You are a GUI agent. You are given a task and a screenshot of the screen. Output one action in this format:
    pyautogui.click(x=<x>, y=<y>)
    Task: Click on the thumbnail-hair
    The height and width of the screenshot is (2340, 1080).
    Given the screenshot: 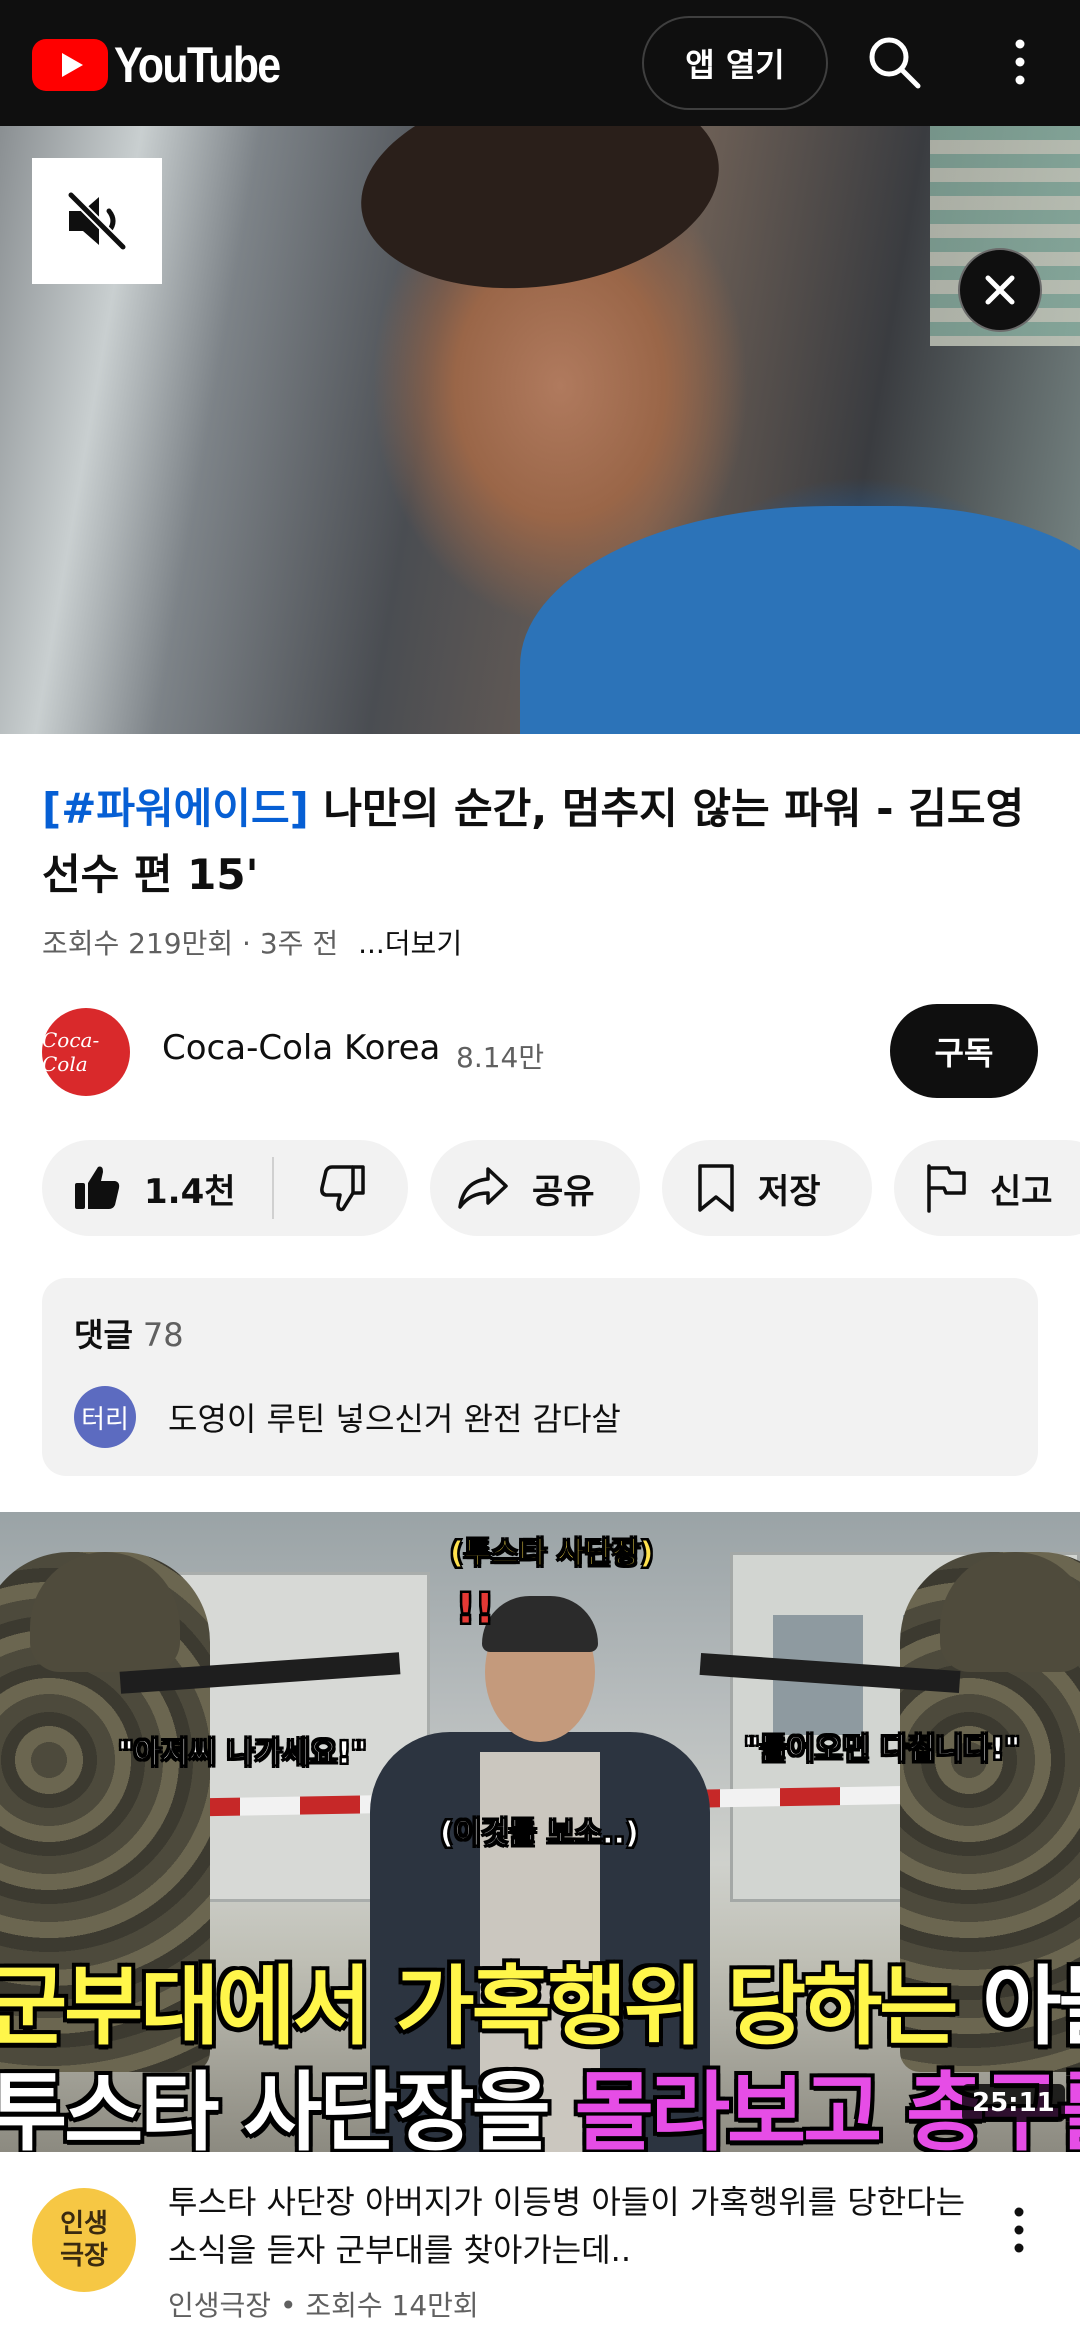 What is the action you would take?
    pyautogui.click(x=540, y=1624)
    